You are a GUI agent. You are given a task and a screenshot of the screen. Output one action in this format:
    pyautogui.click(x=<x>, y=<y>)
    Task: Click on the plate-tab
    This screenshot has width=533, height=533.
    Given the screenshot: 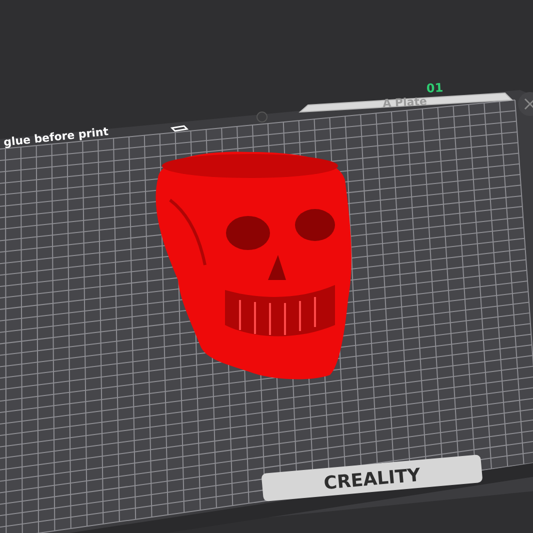 What is the action you would take?
    pyautogui.click(x=406, y=102)
    